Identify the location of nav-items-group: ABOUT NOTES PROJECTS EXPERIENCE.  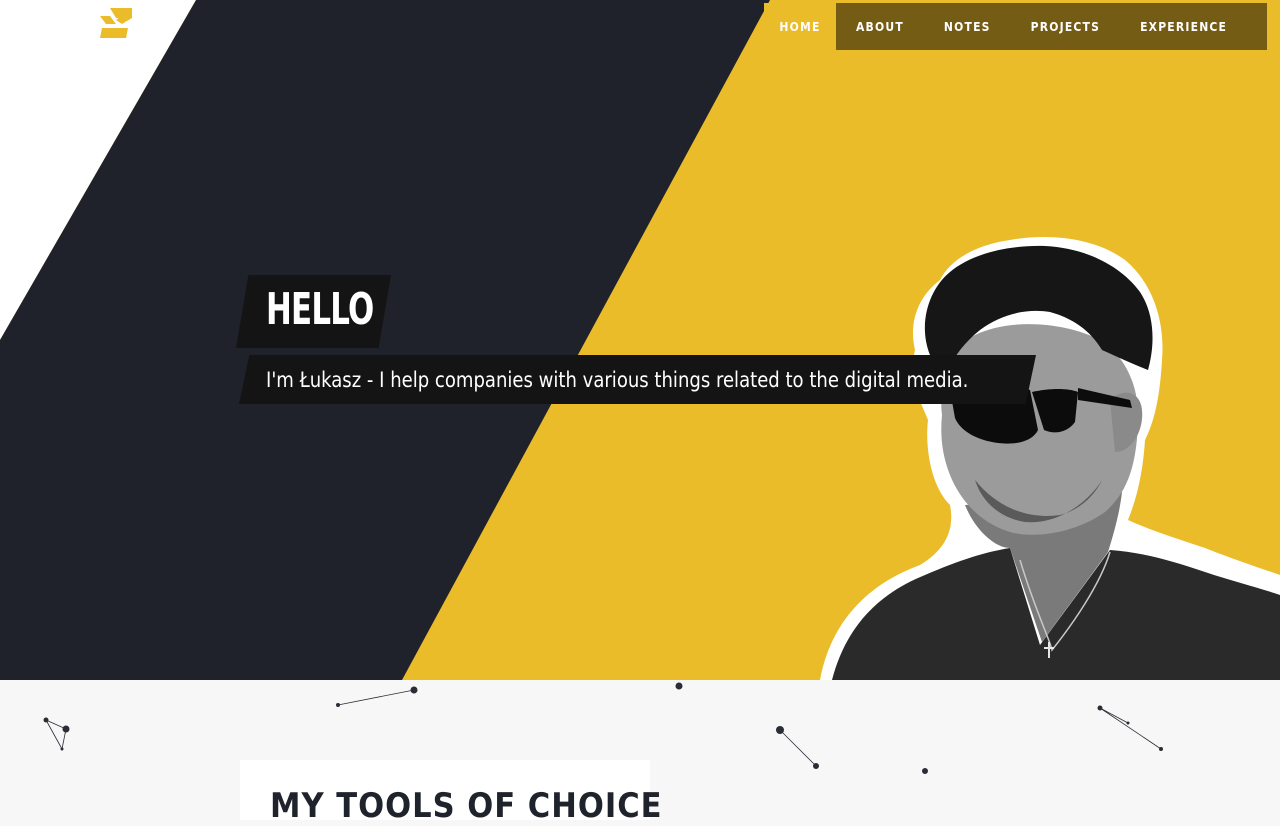
(1052, 26).